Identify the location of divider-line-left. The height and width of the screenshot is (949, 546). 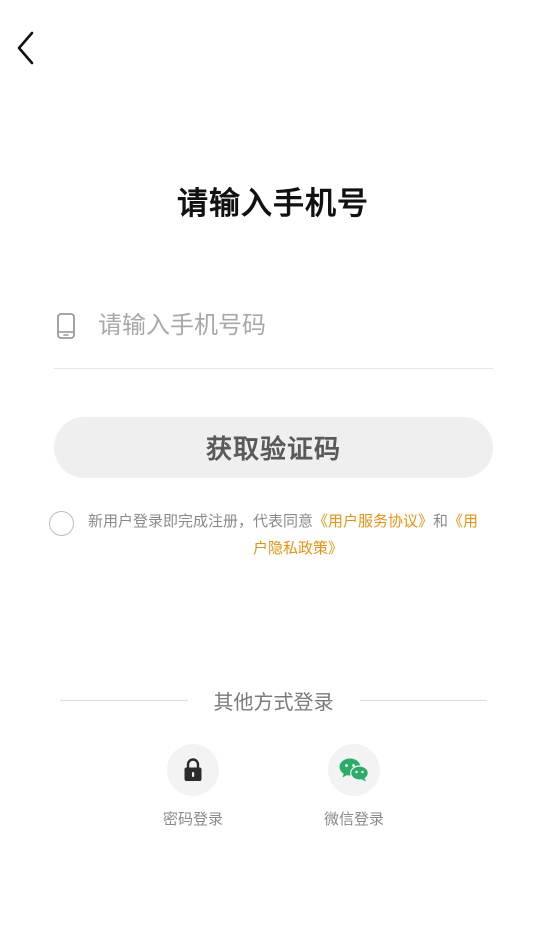
(124, 700).